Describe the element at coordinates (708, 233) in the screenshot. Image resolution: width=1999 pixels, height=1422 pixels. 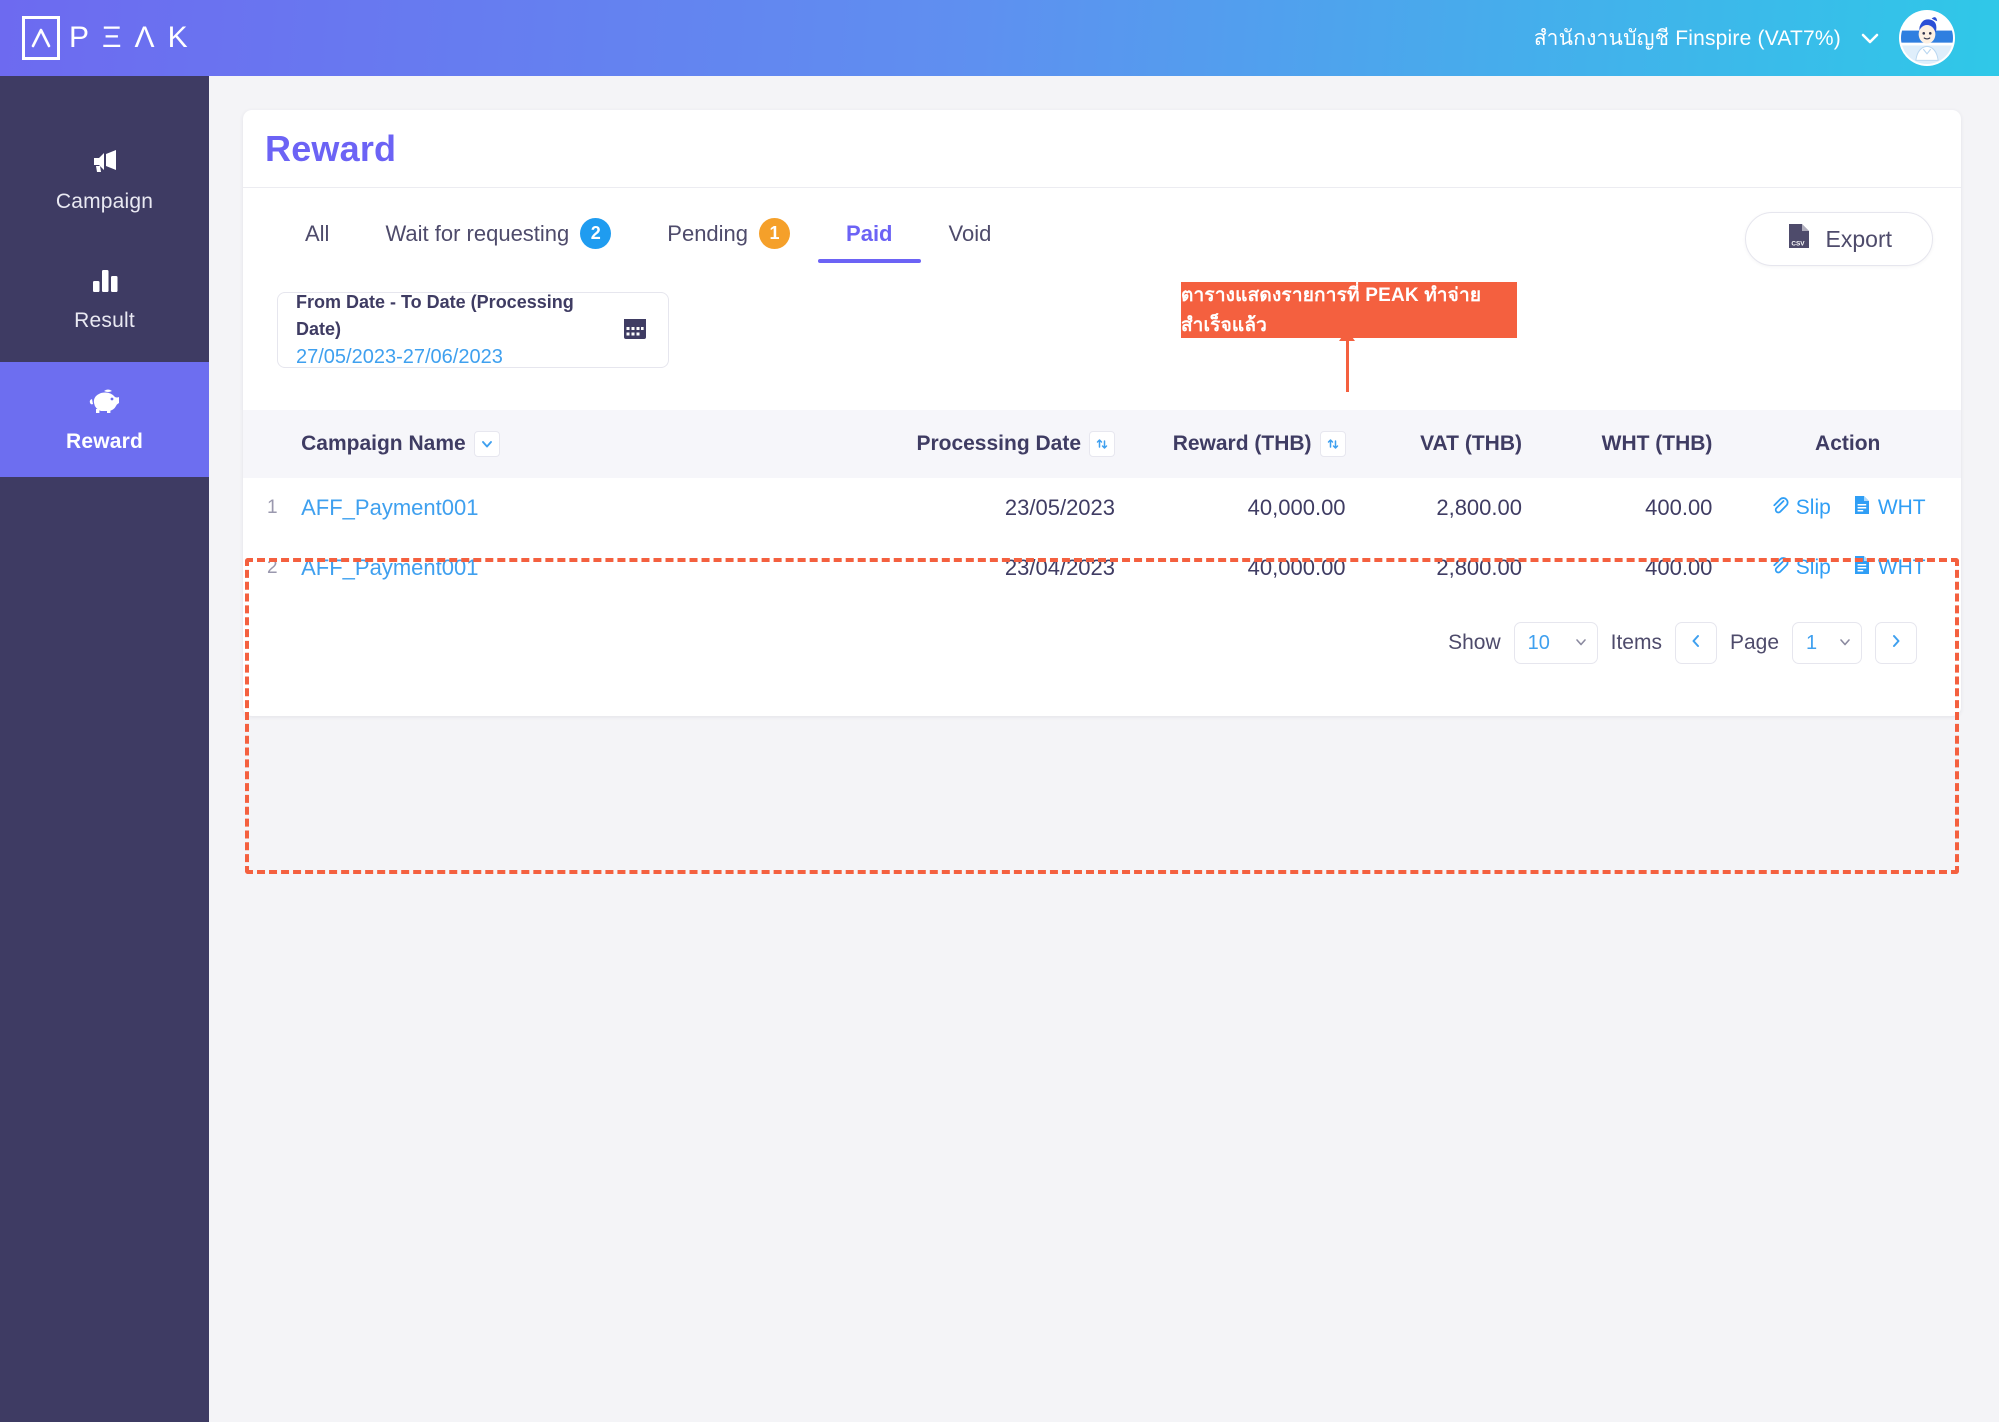
I see `tab-label: Pending` at that location.